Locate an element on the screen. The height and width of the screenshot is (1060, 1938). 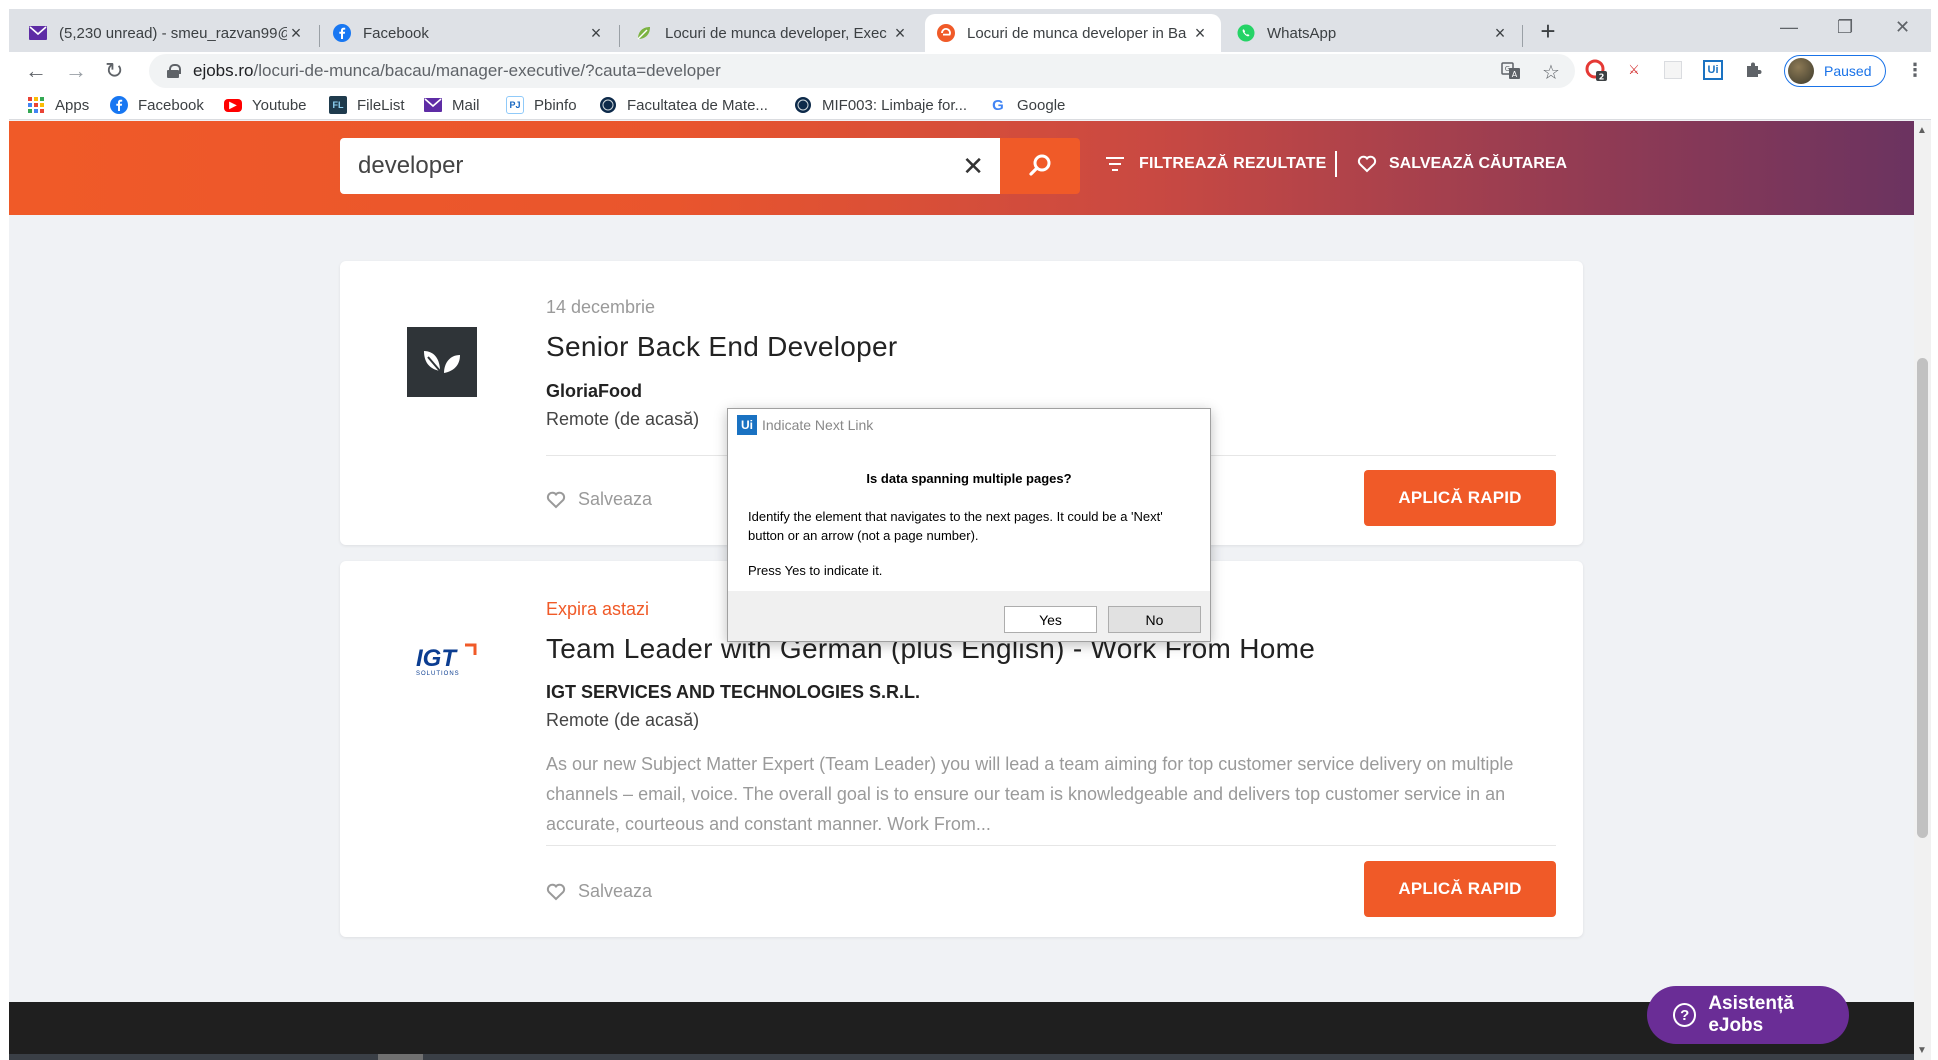
reload-icon: ↻ is located at coordinates (114, 71).